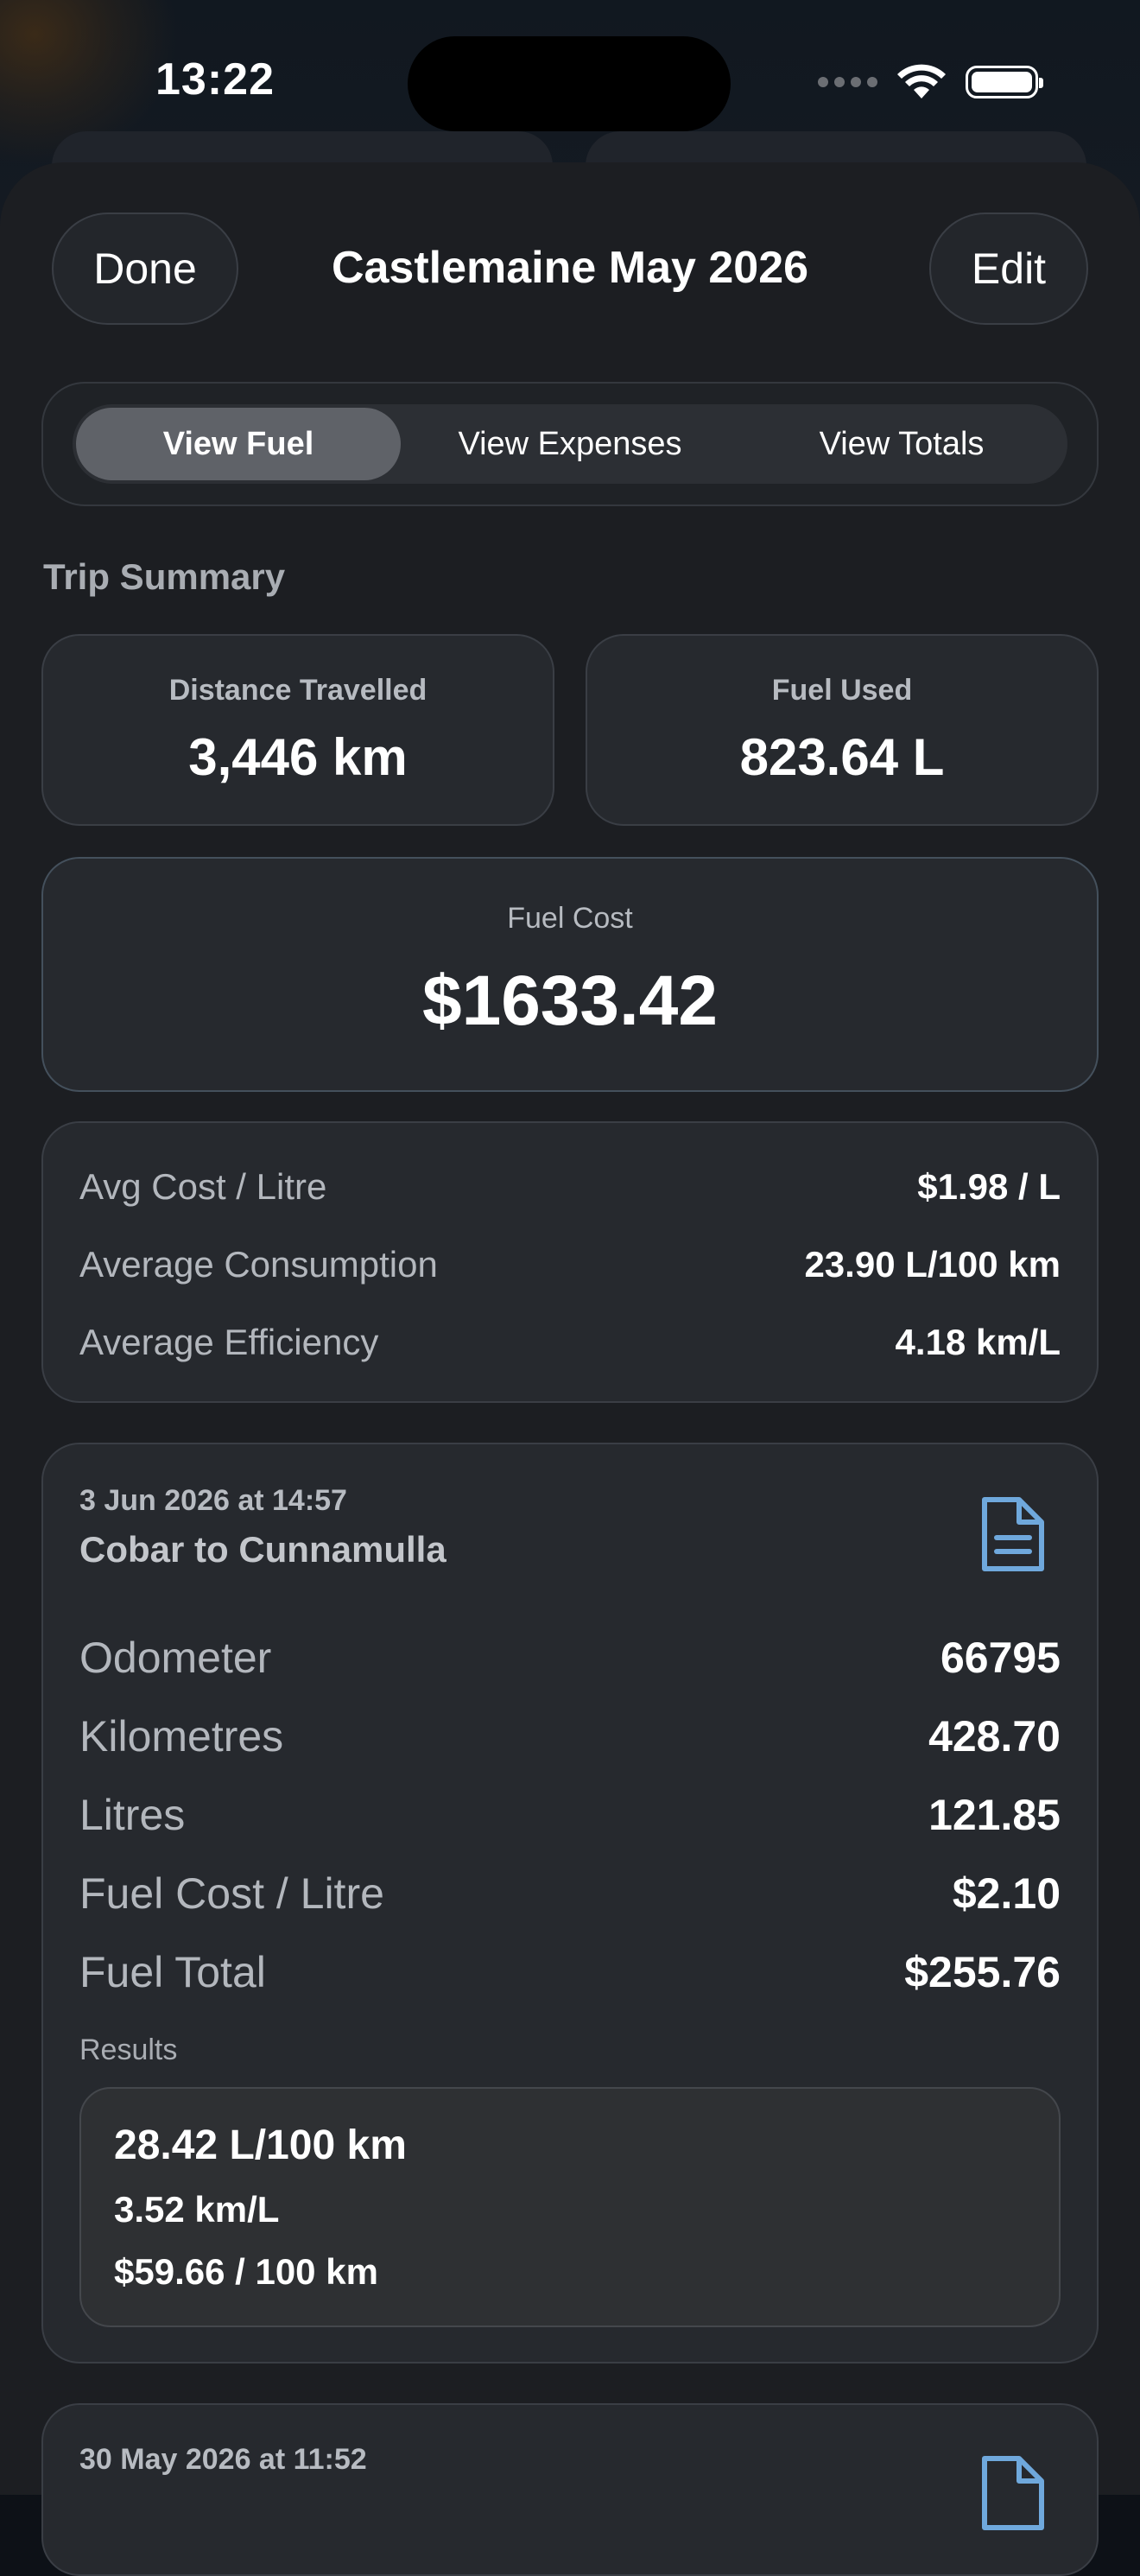 This screenshot has height=2576, width=1140. I want to click on cost-per-litre-value: $2.10, so click(1006, 1893).